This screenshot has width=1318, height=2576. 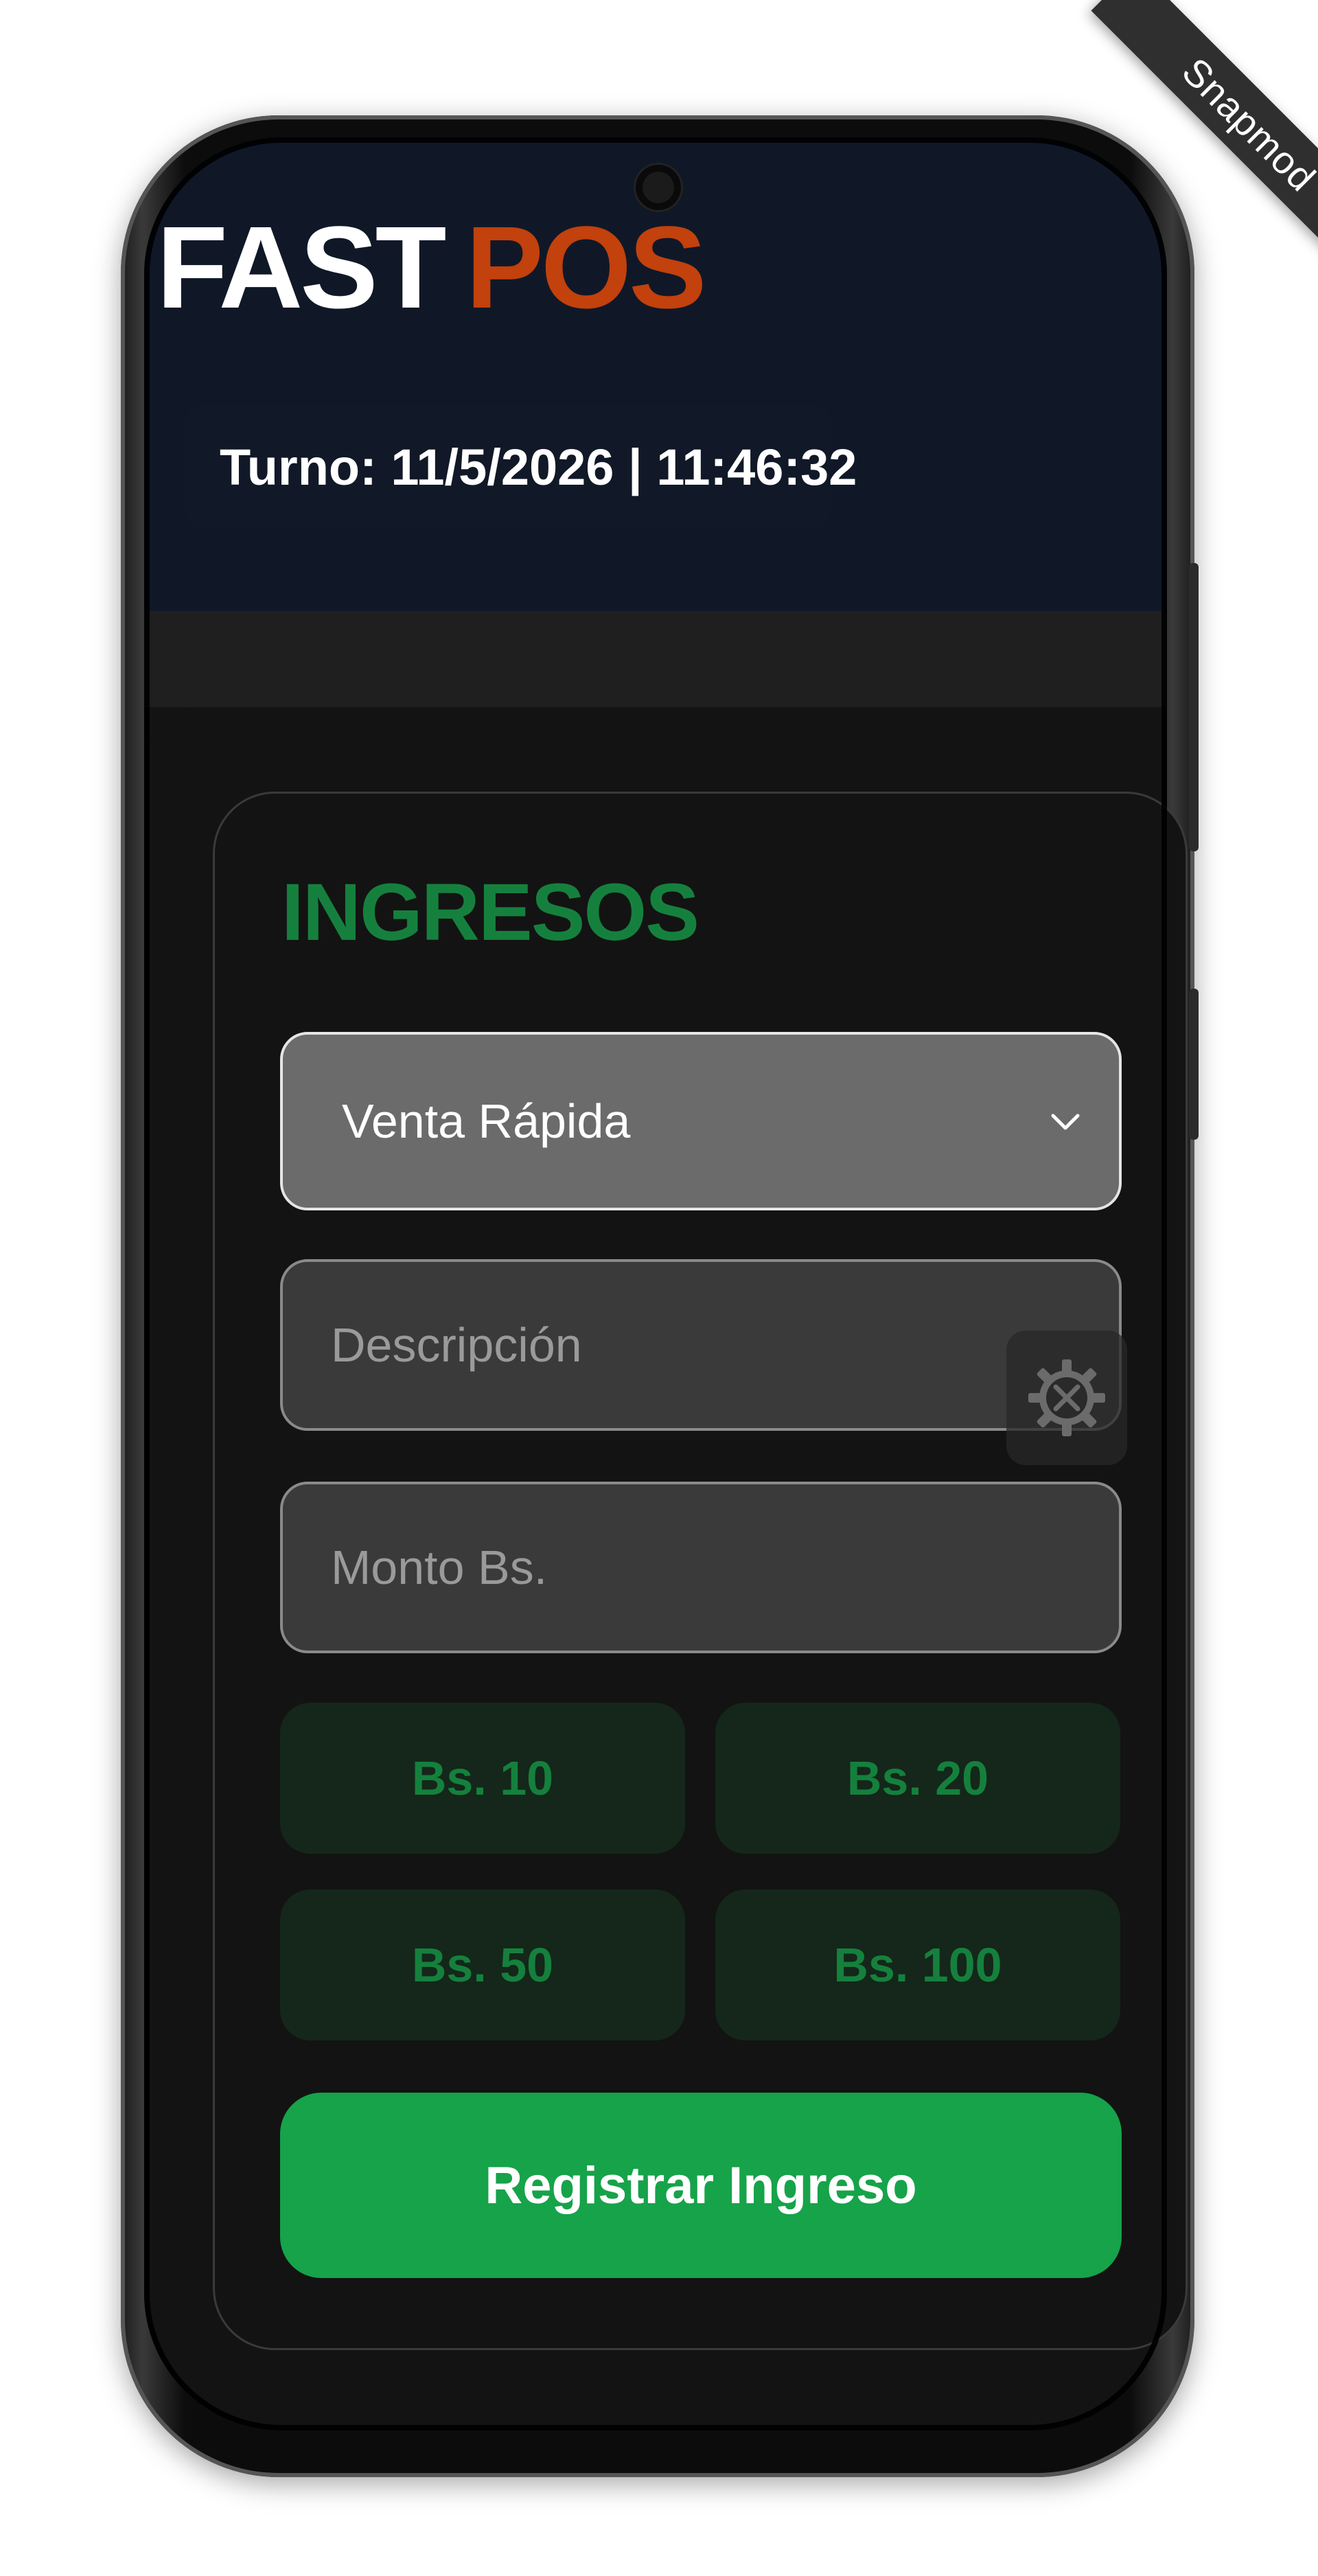 I want to click on logo-word-fast: FAST, so click(x=301, y=268).